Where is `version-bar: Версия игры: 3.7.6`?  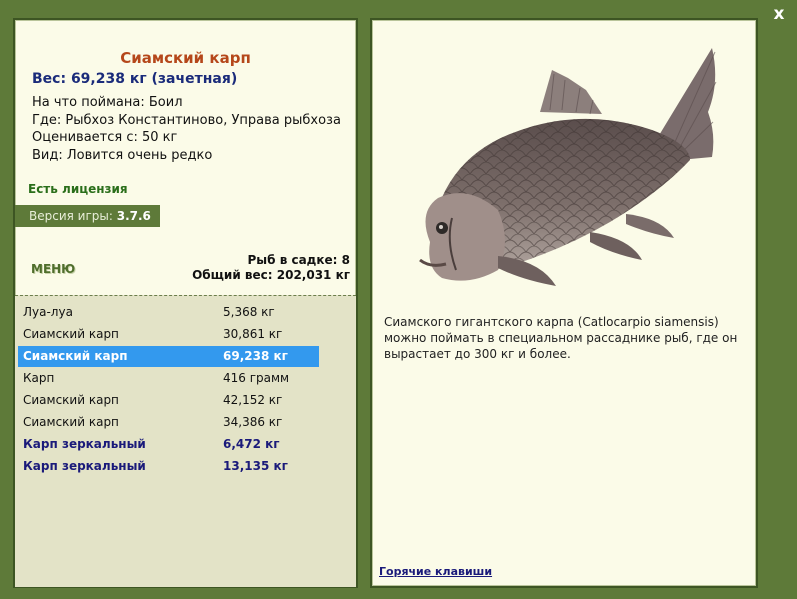
version-bar: Версия игры: 3.7.6 is located at coordinates (87, 216).